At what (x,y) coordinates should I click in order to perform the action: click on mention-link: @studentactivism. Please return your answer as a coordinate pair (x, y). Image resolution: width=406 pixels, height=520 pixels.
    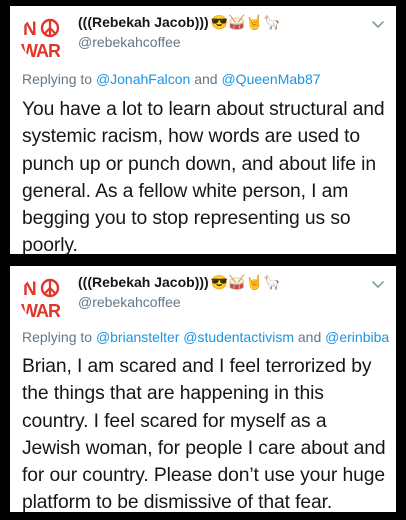
    Looking at the image, I should click on (238, 337).